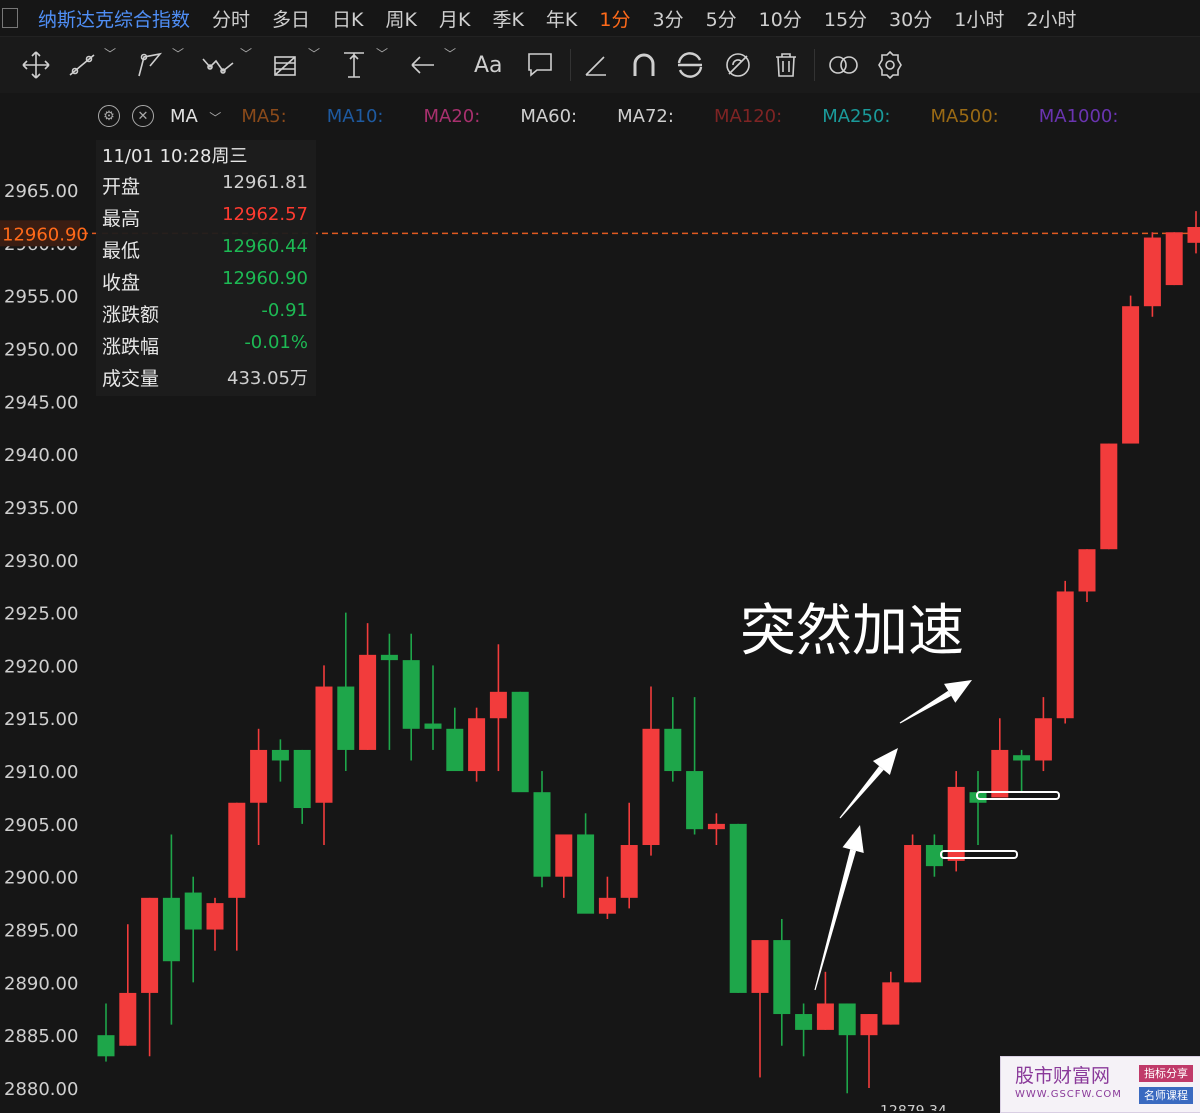 The image size is (1200, 1113). What do you see at coordinates (748, 116) in the screenshot?
I see `ma-item-5: MA120:` at bounding box center [748, 116].